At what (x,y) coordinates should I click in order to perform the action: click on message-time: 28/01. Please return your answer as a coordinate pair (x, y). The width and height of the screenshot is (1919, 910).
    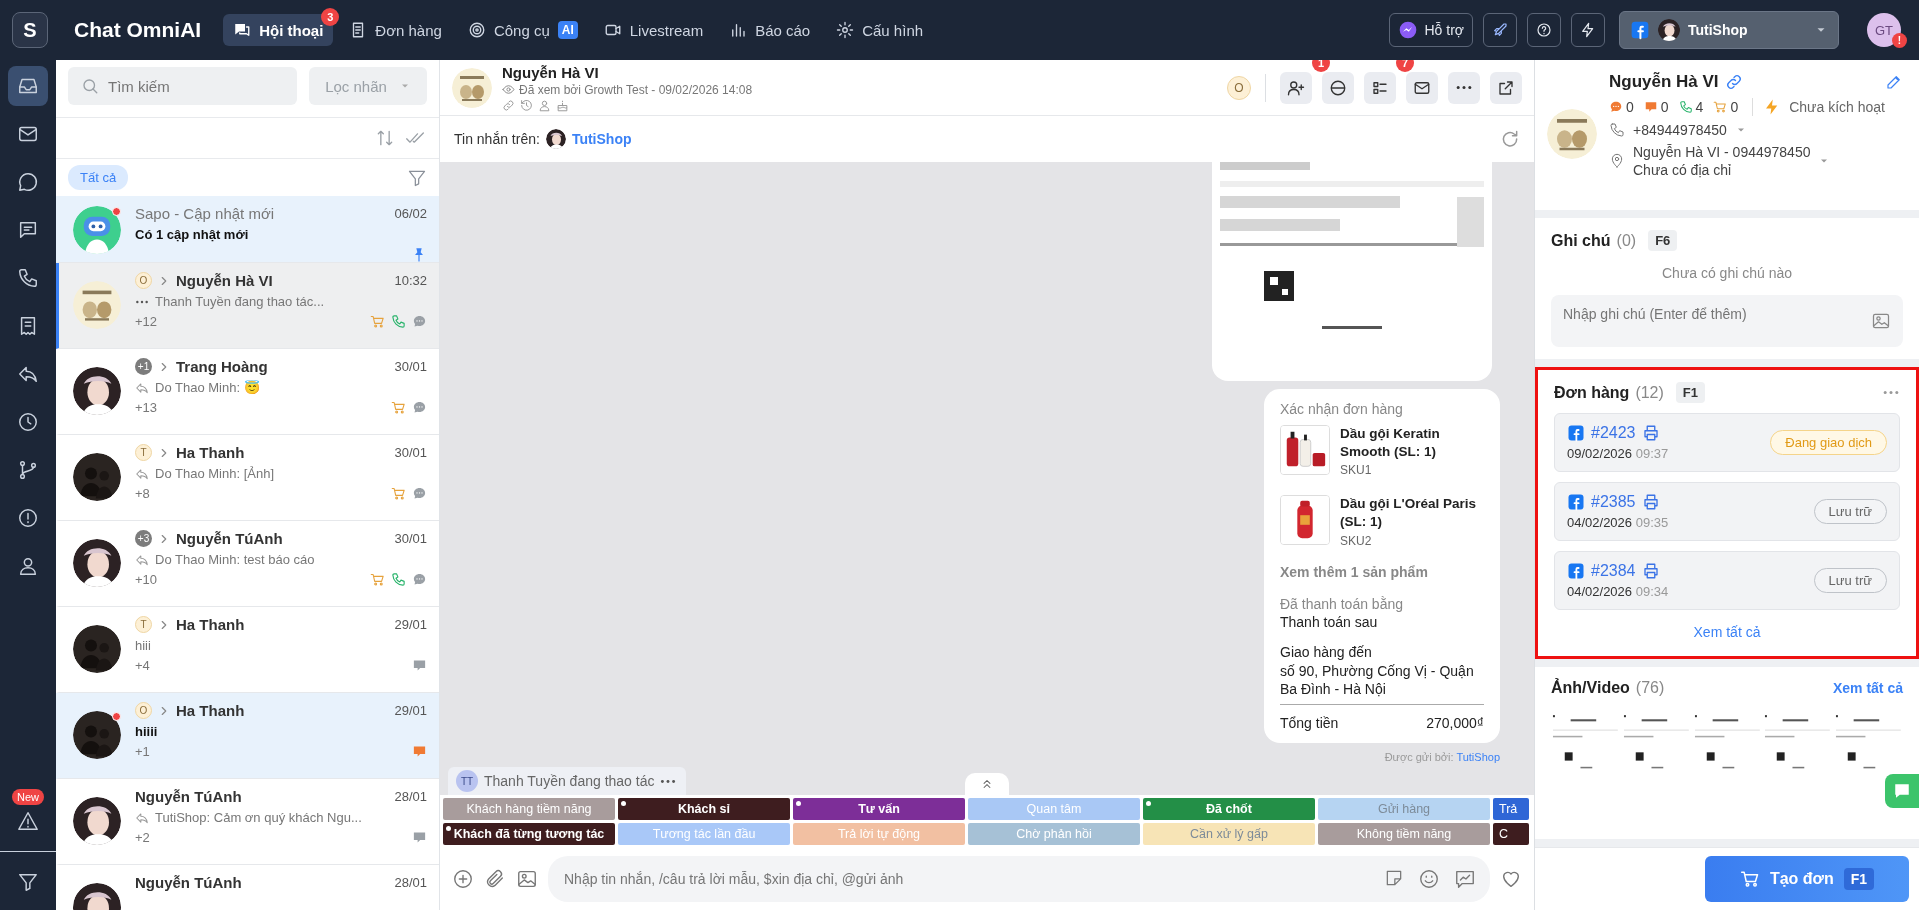
    Looking at the image, I should click on (410, 796).